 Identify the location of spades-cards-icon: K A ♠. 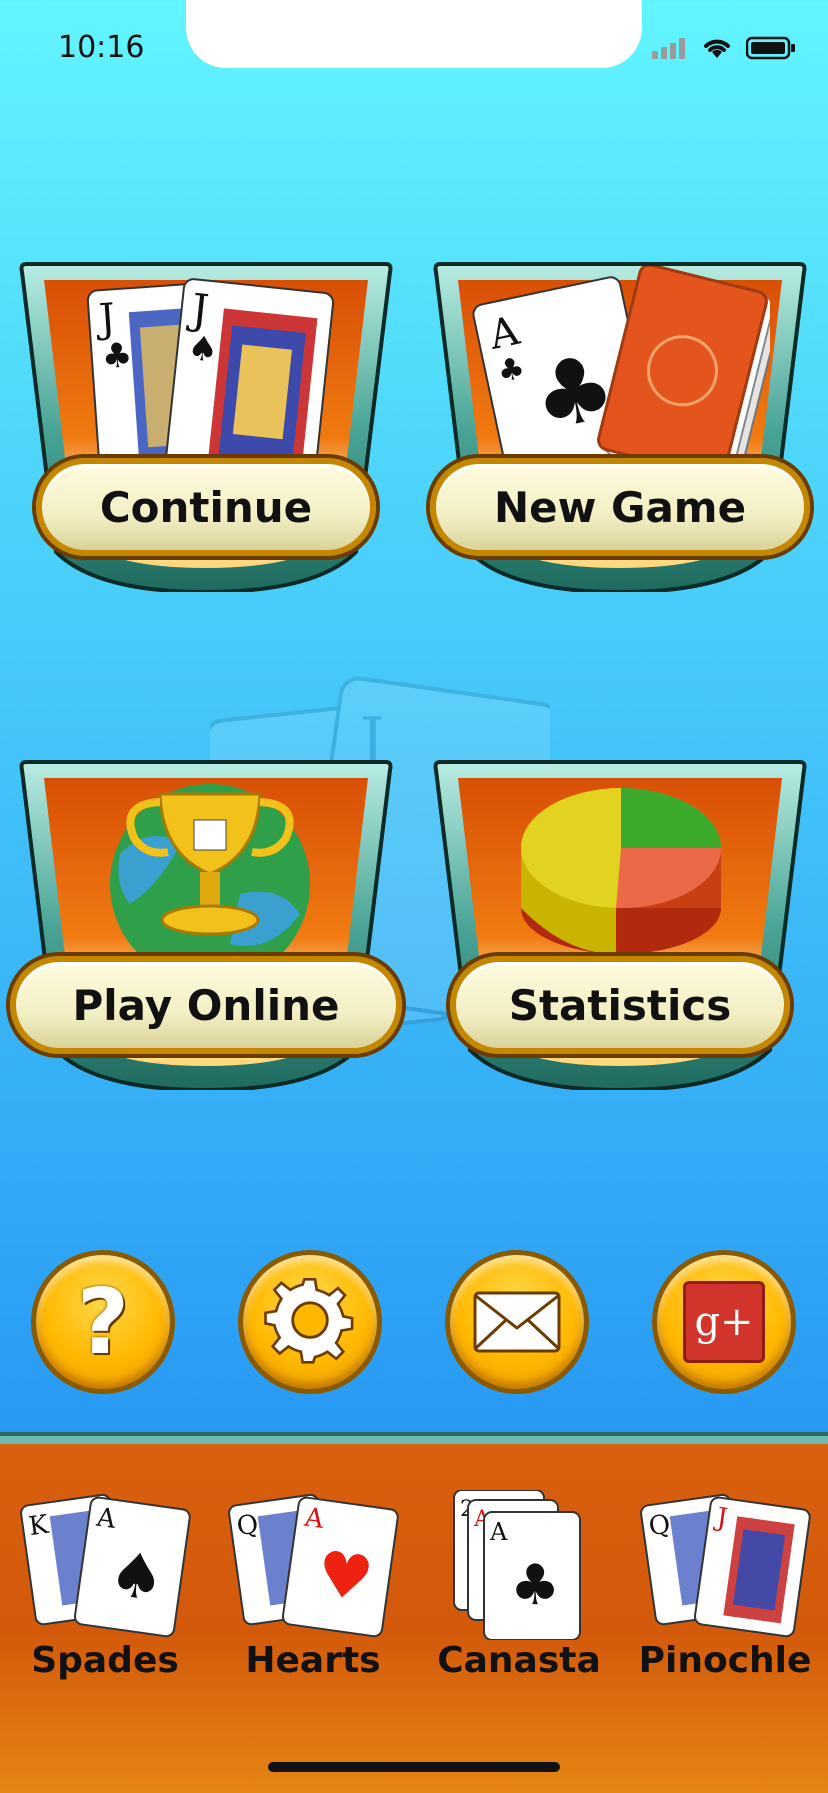
(105, 1565).